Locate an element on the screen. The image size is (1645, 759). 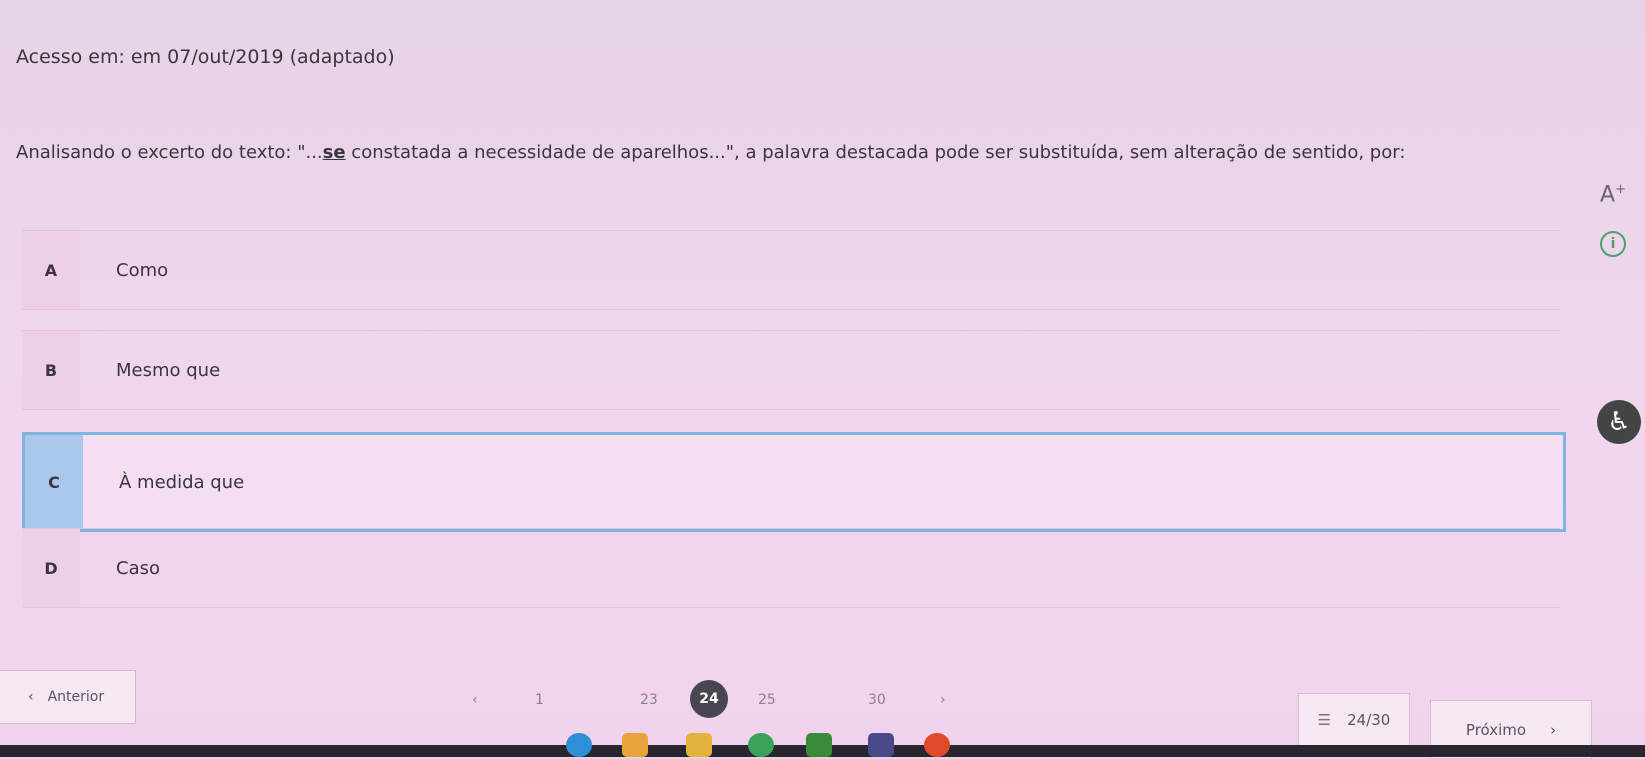
chevron-left-icon: ‹ is located at coordinates (31, 697).